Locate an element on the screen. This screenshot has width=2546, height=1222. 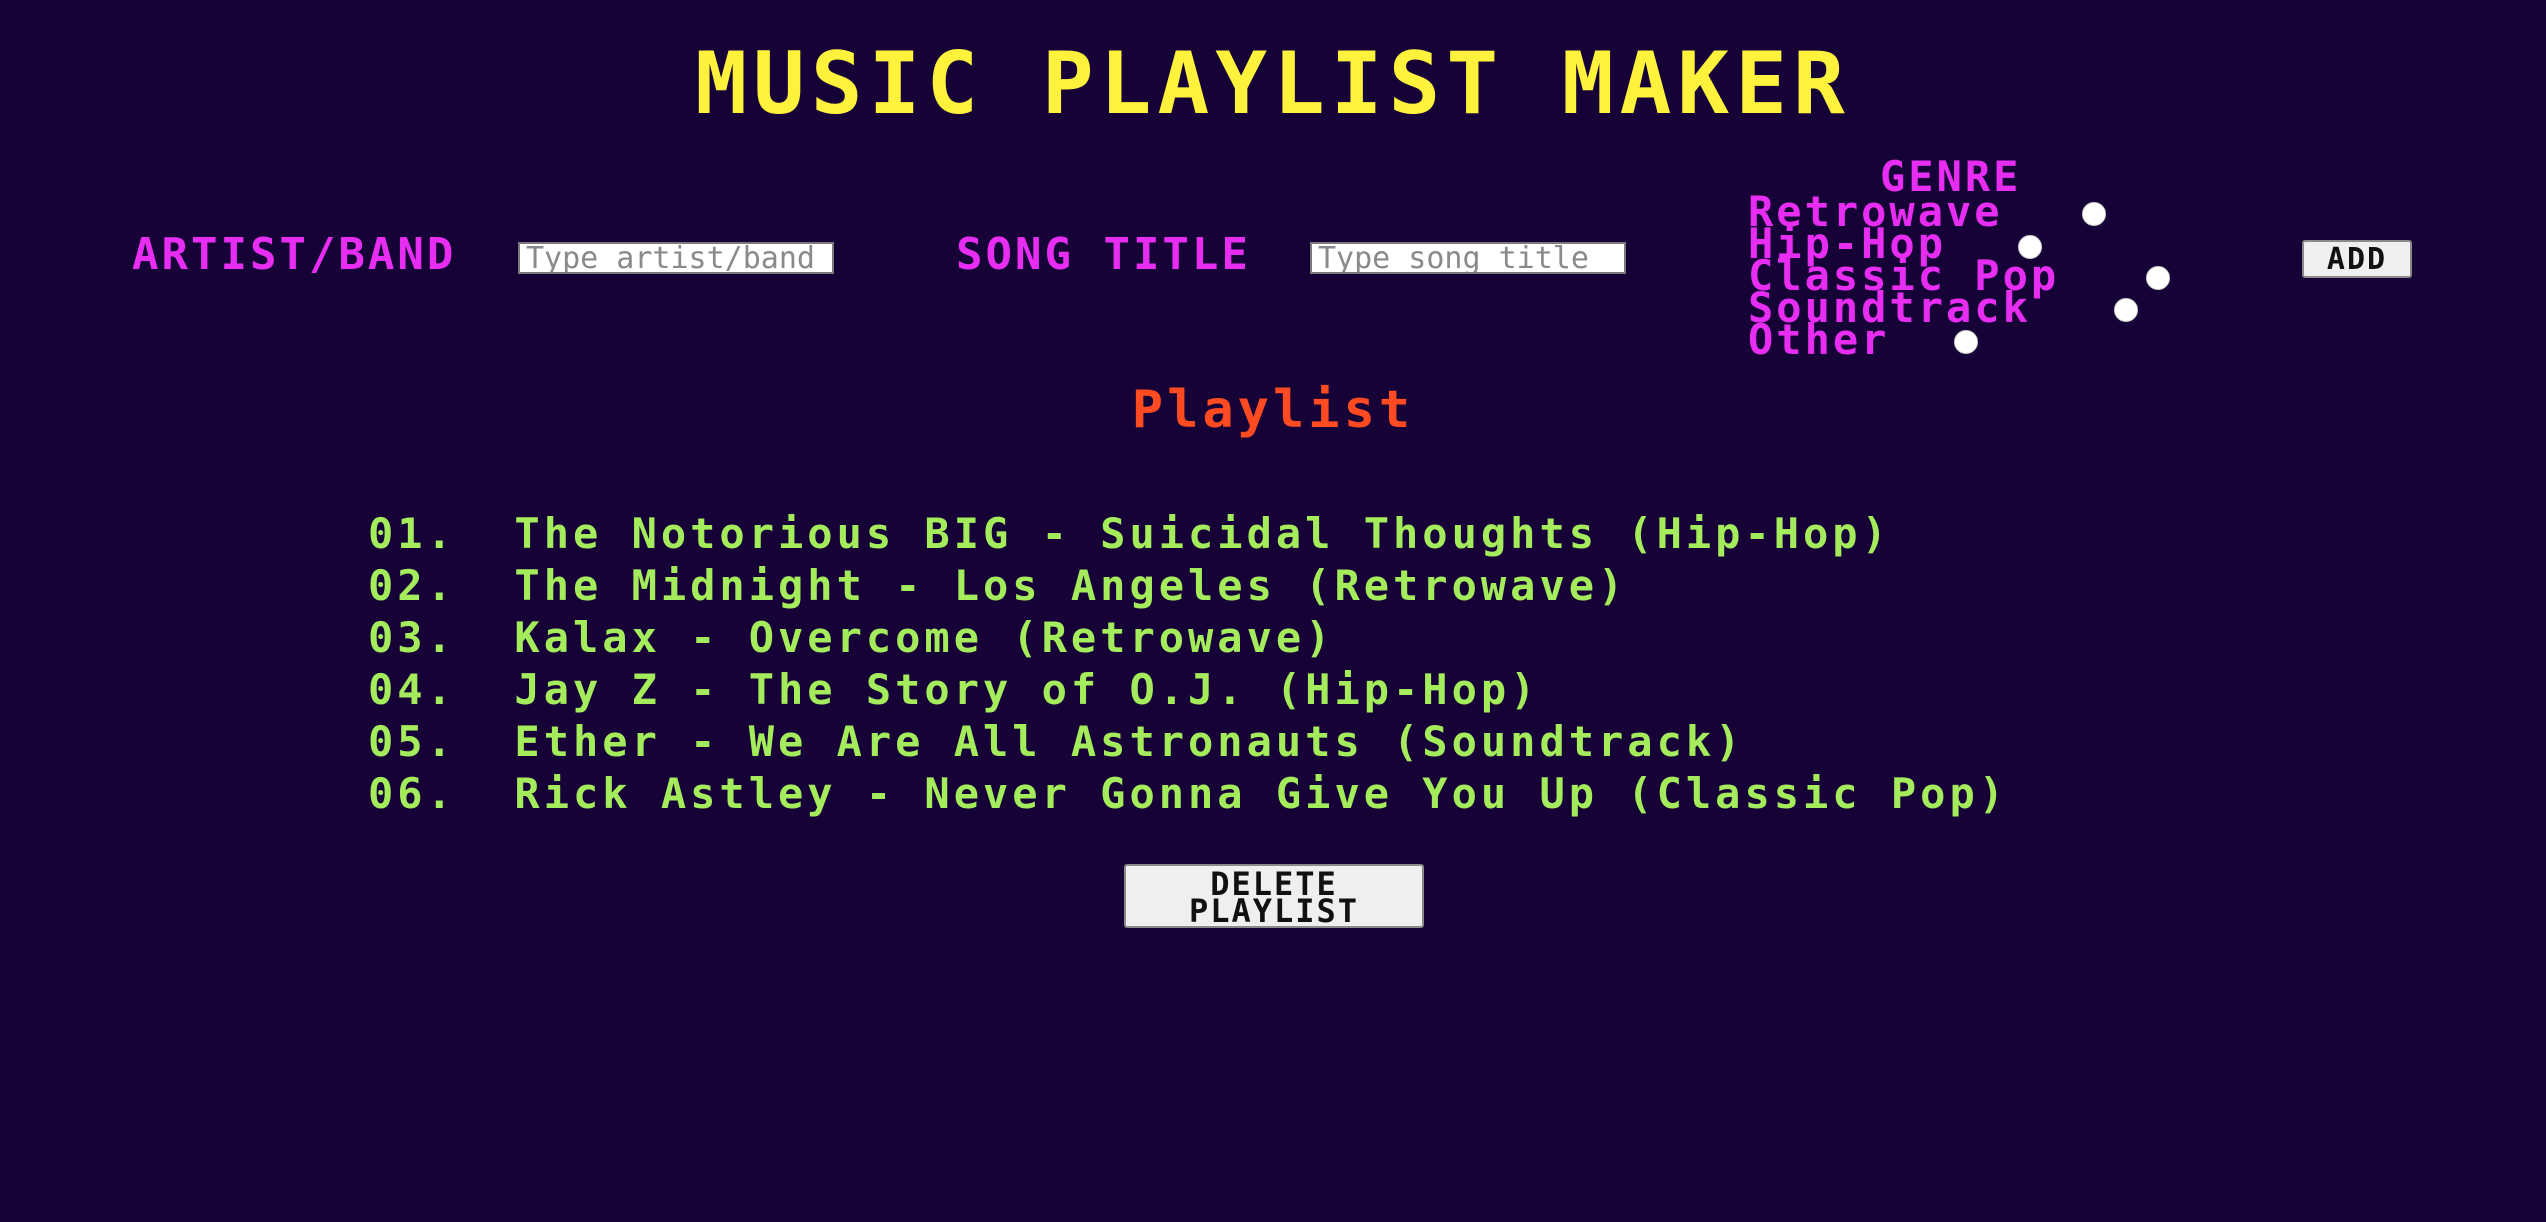
genre-label-other: Other is located at coordinates (1819, 339).